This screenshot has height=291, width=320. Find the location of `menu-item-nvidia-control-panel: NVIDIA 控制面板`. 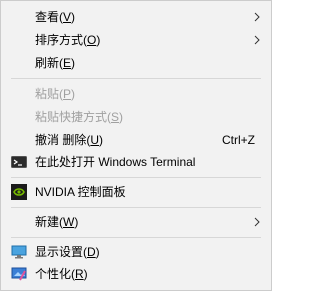

menu-item-nvidia-control-panel: NVIDIA 控制面板 is located at coordinates (136, 192).